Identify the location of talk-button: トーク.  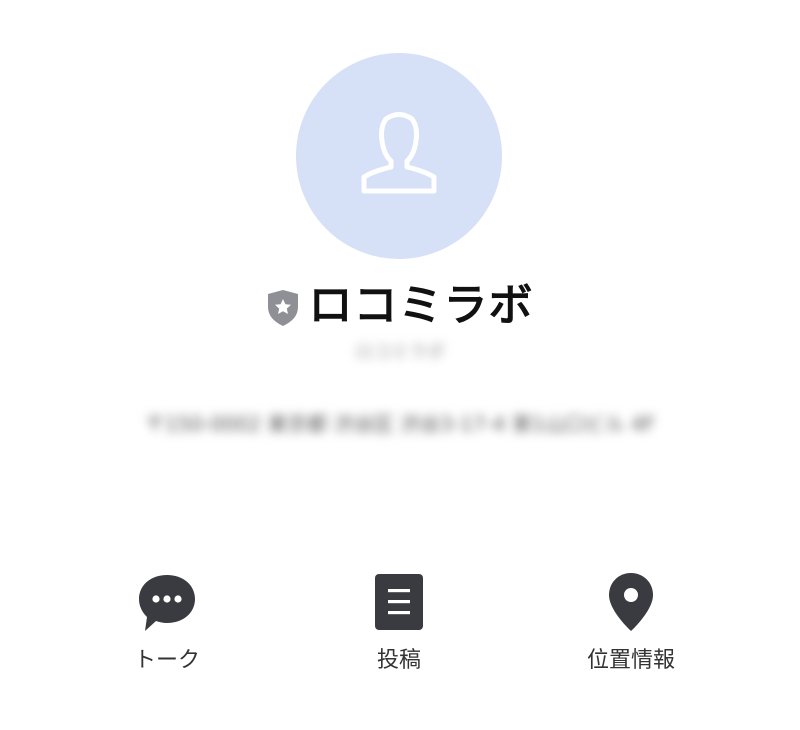
(167, 625).